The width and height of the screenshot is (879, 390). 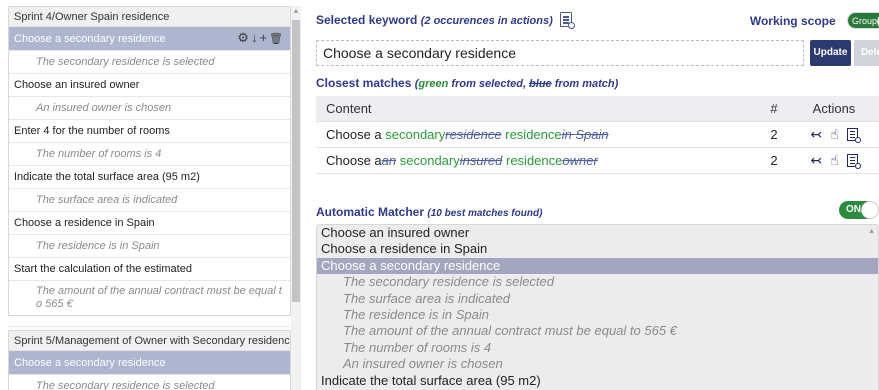 What do you see at coordinates (107, 200) in the screenshot?
I see `scenario-row-text: The surface area is indicated` at bounding box center [107, 200].